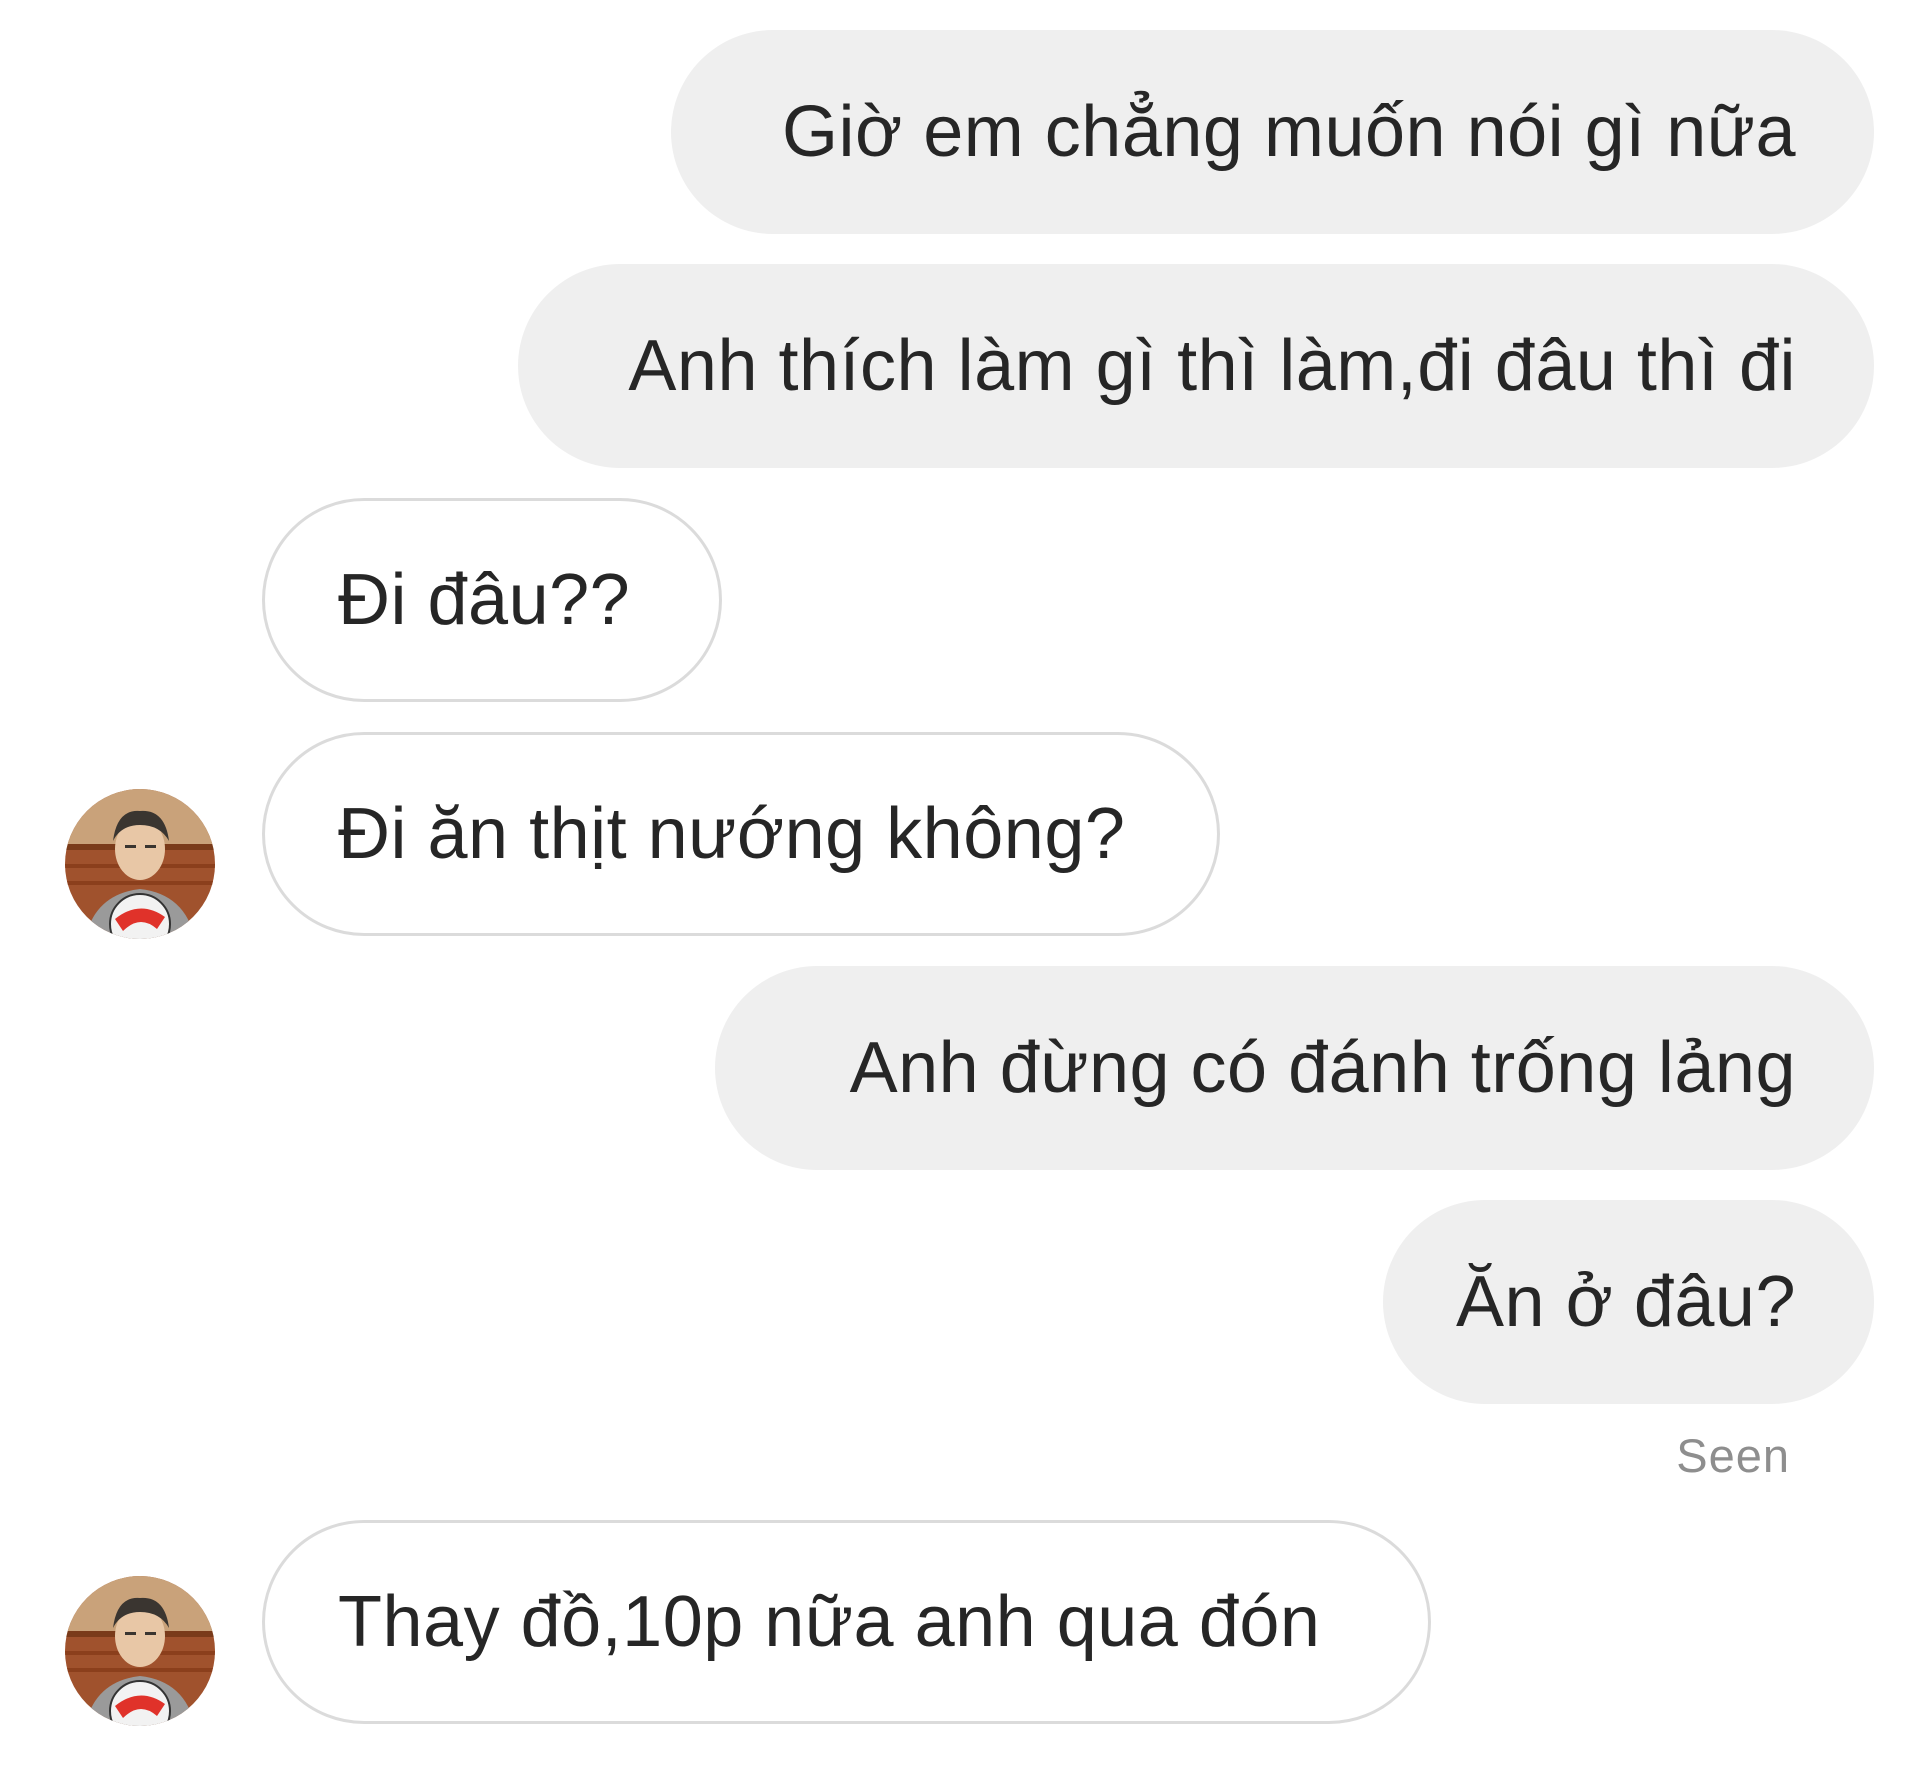  Describe the element at coordinates (732, 834) in the screenshot. I see `message-text: Đi ăn thịt nướng không?` at that location.